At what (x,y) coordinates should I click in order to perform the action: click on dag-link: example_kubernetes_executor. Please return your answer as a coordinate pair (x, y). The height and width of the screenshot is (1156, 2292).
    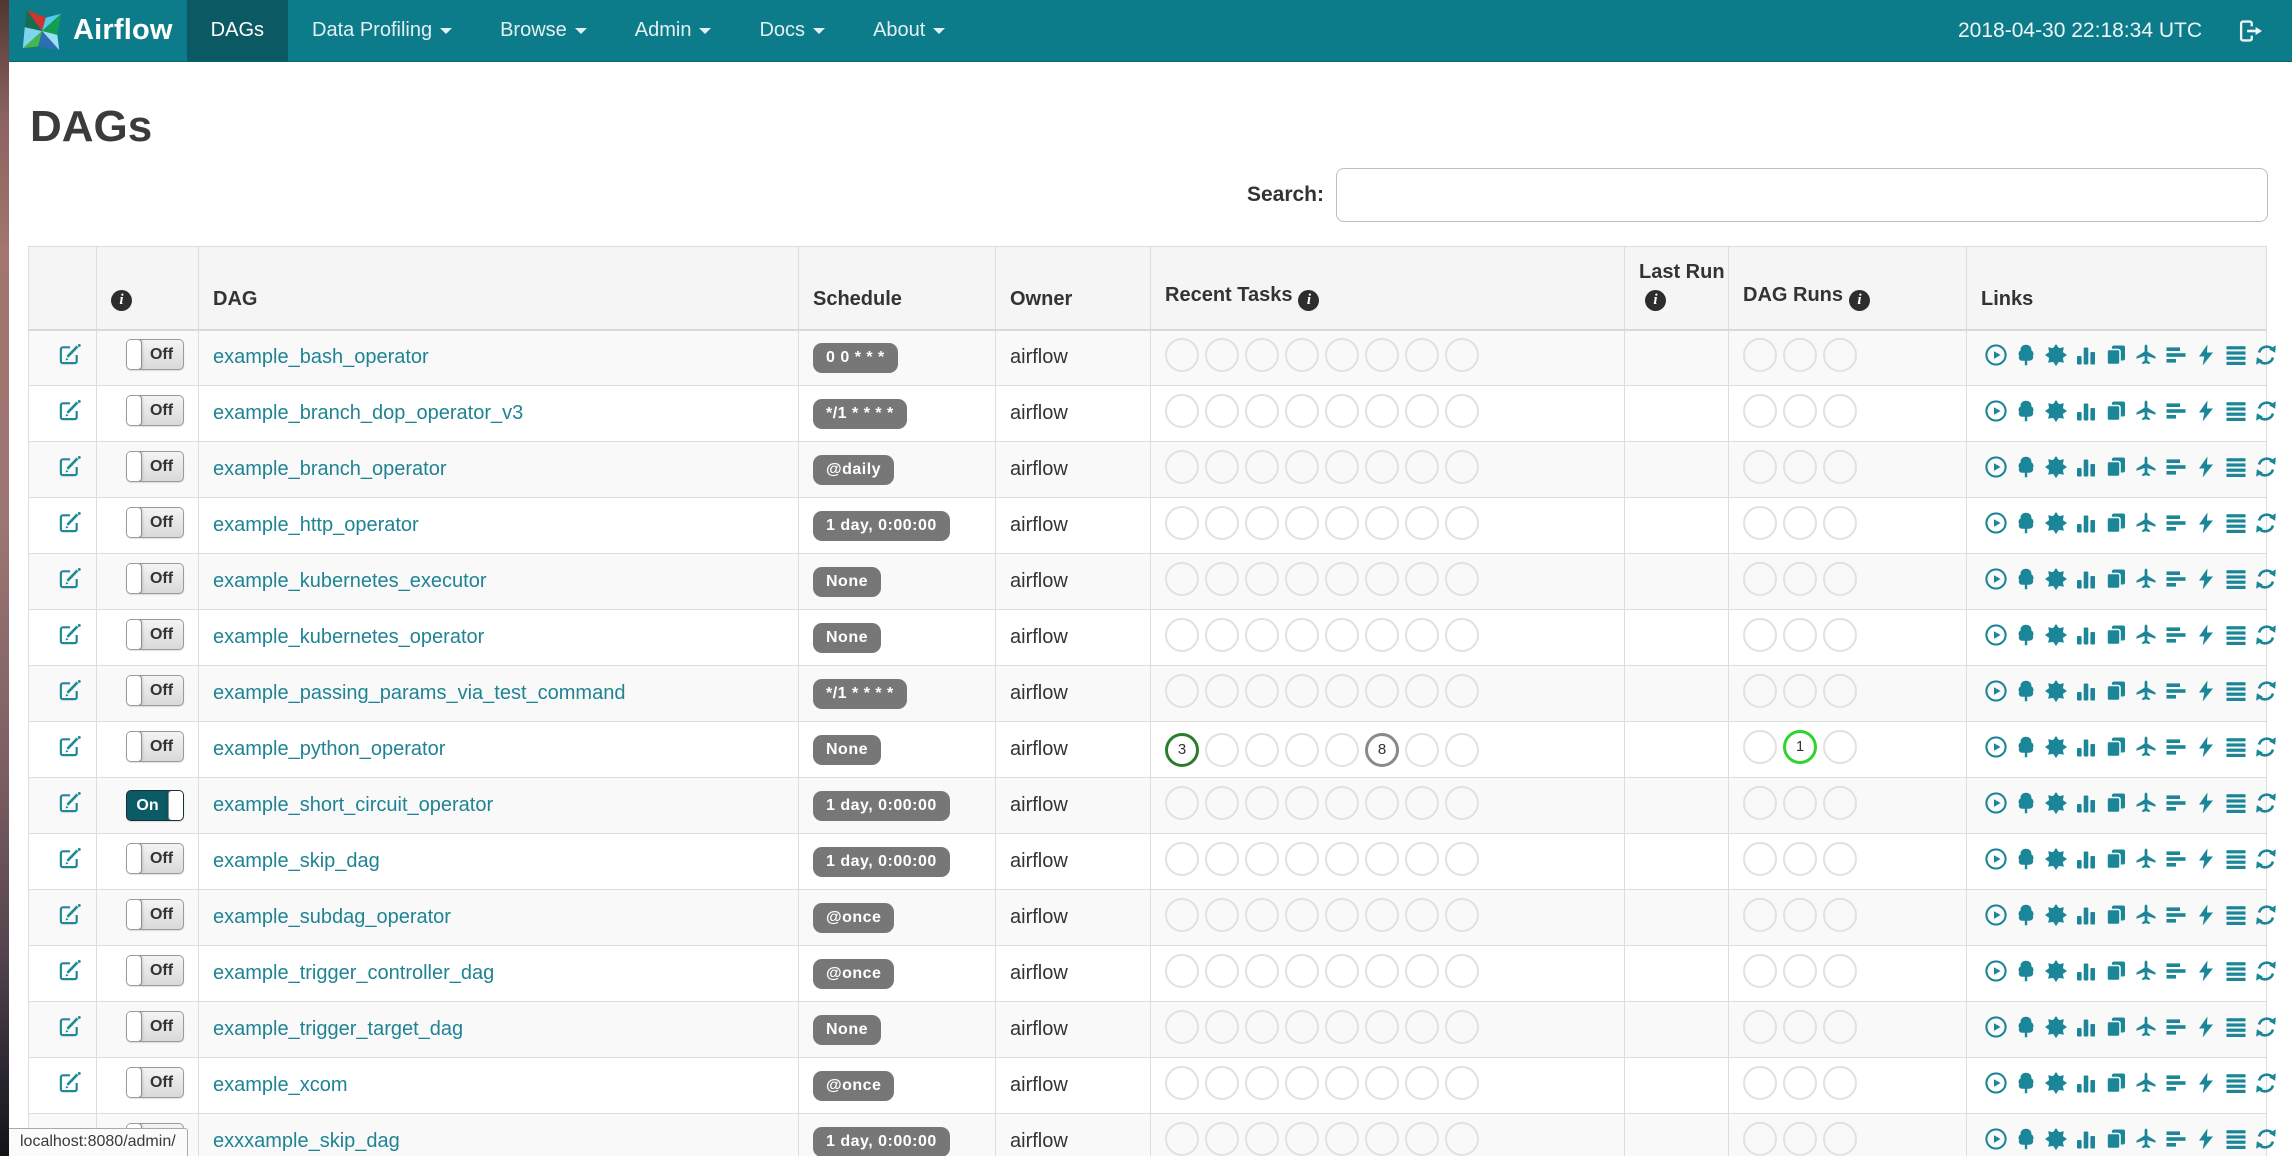
    Looking at the image, I should click on (350, 581).